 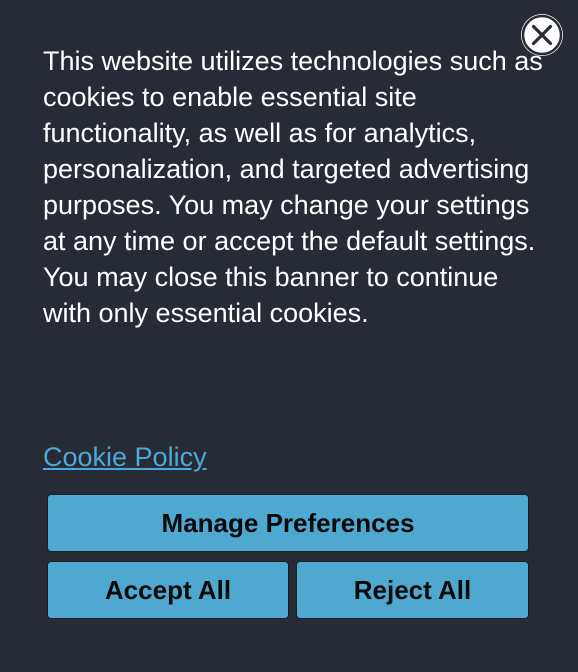 I want to click on cookie-policy-link: Cookie Policy, so click(x=125, y=457).